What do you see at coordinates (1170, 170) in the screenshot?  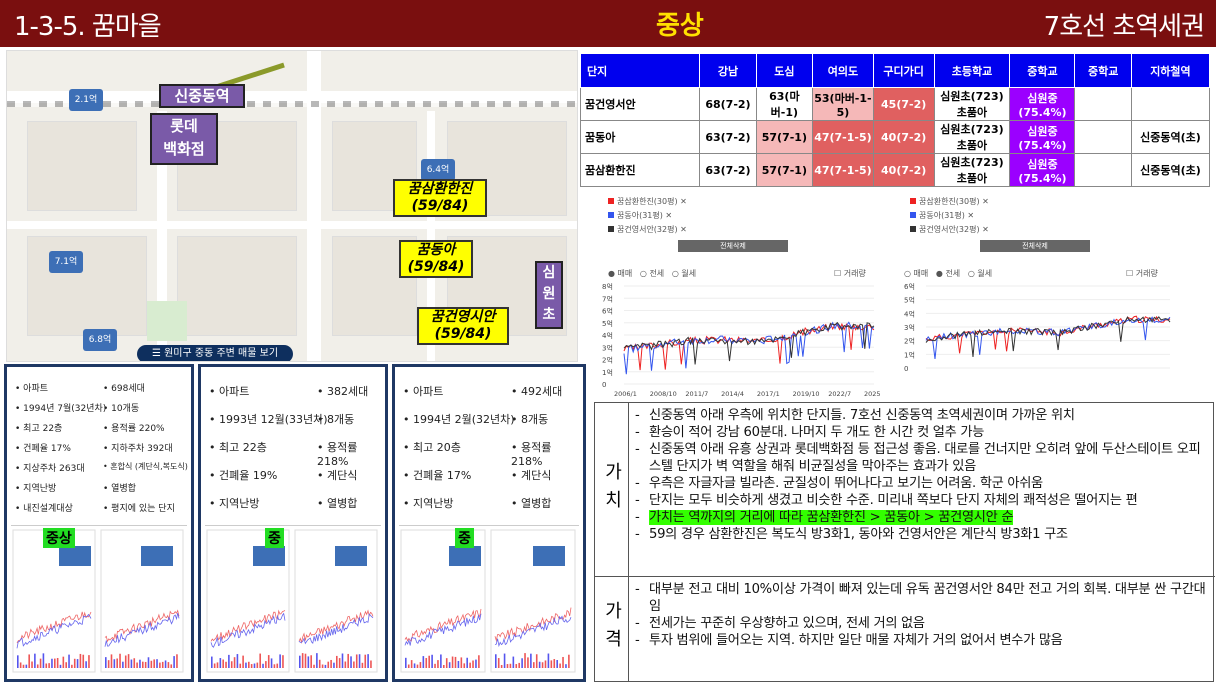 I see `cell: 신중동역(초)` at bounding box center [1170, 170].